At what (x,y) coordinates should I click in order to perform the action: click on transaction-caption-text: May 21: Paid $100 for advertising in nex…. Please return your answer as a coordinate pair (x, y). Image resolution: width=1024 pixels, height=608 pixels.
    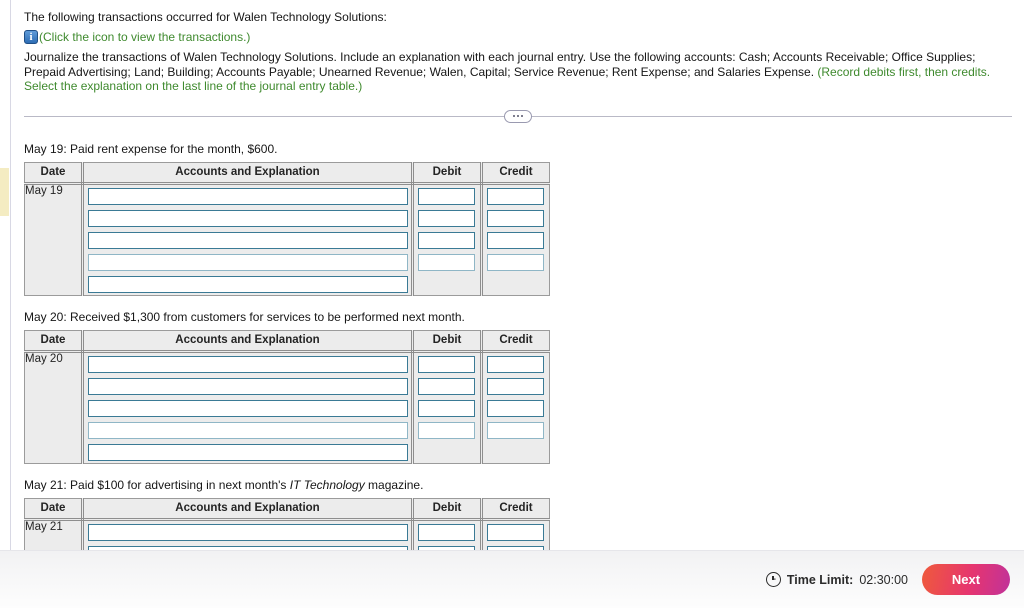
    Looking at the image, I should click on (157, 484).